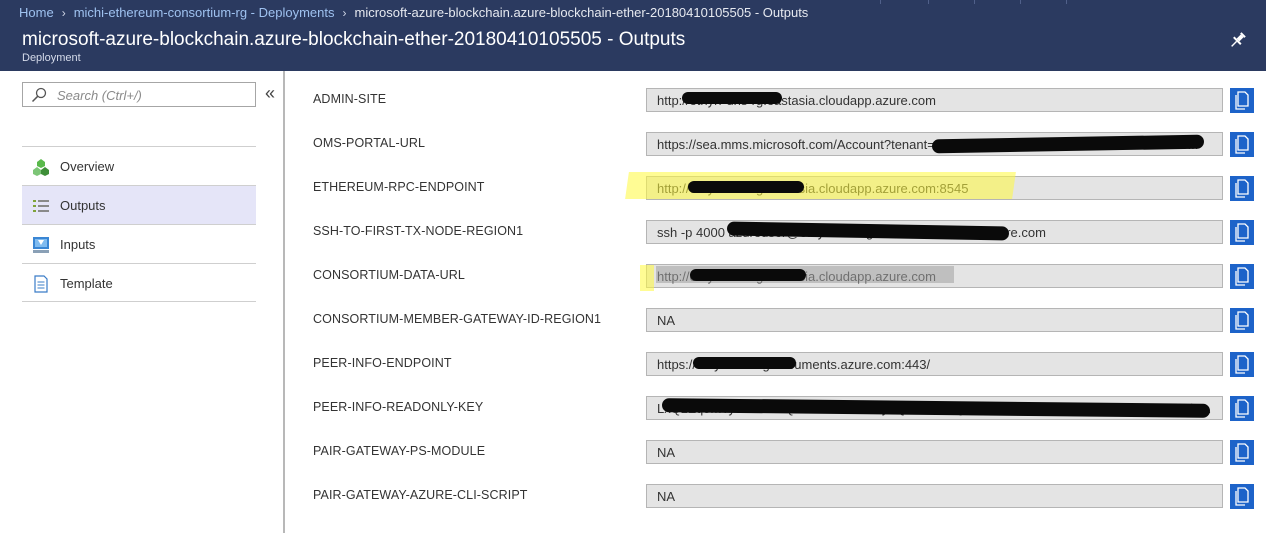  I want to click on menu-item-inputs: Inputs, so click(139, 243).